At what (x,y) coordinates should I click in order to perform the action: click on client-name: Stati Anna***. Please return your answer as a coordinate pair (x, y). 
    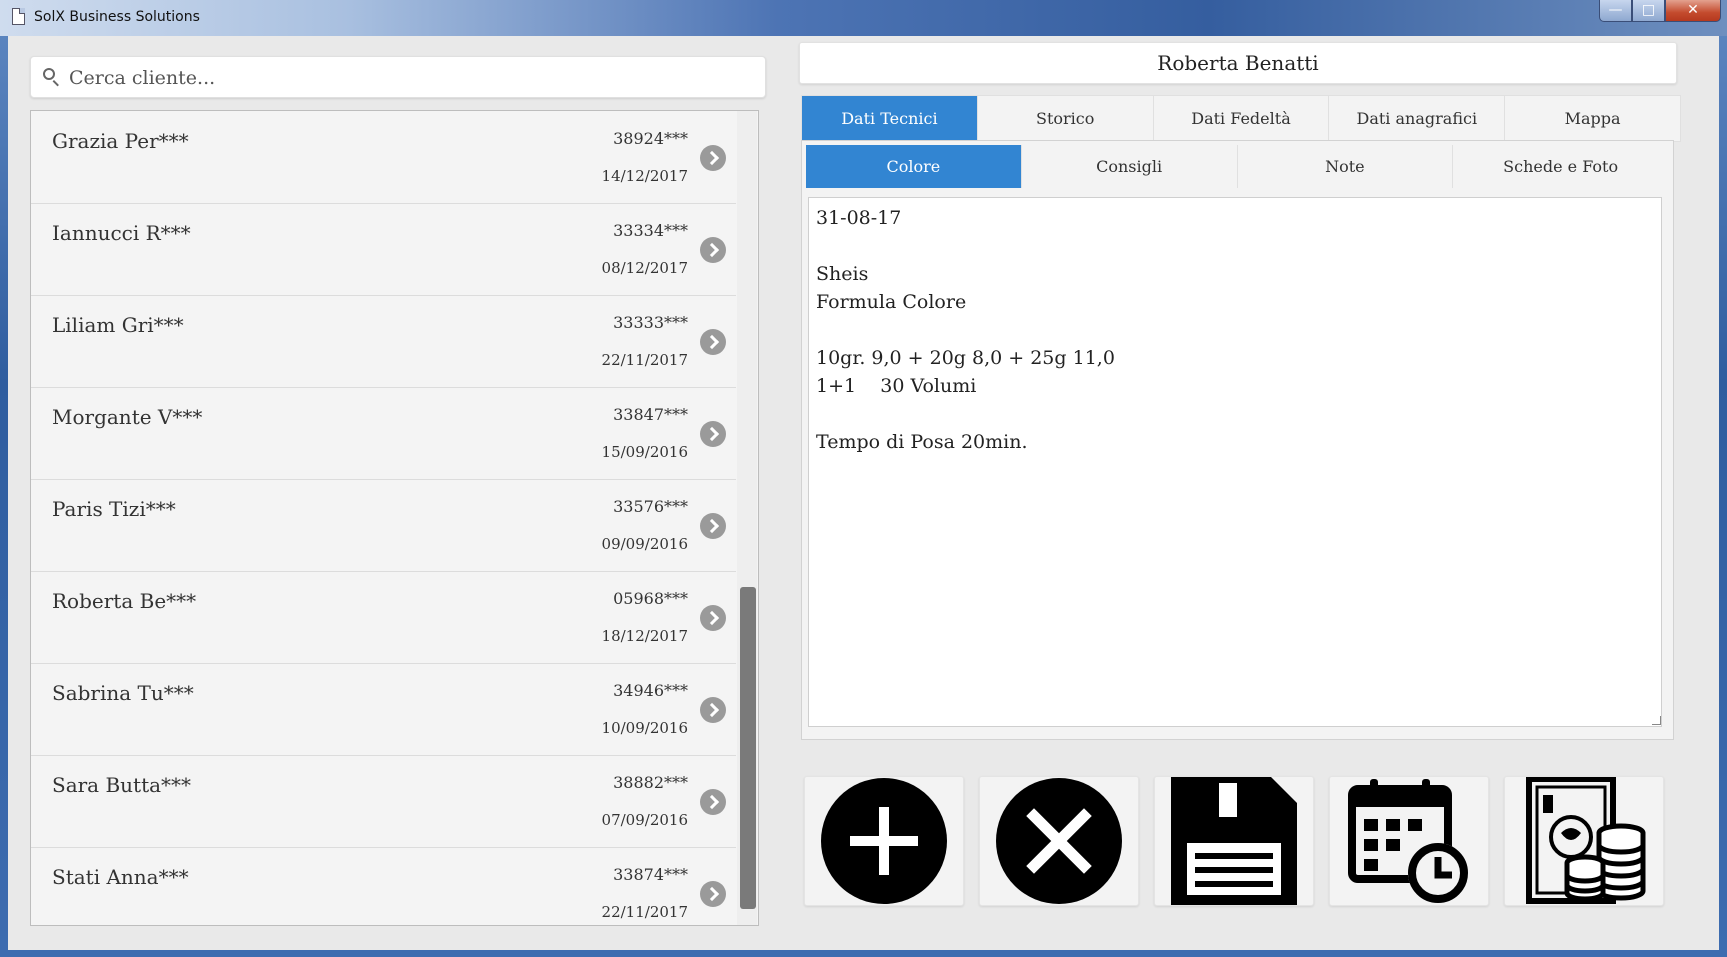
    Looking at the image, I should click on (120, 877).